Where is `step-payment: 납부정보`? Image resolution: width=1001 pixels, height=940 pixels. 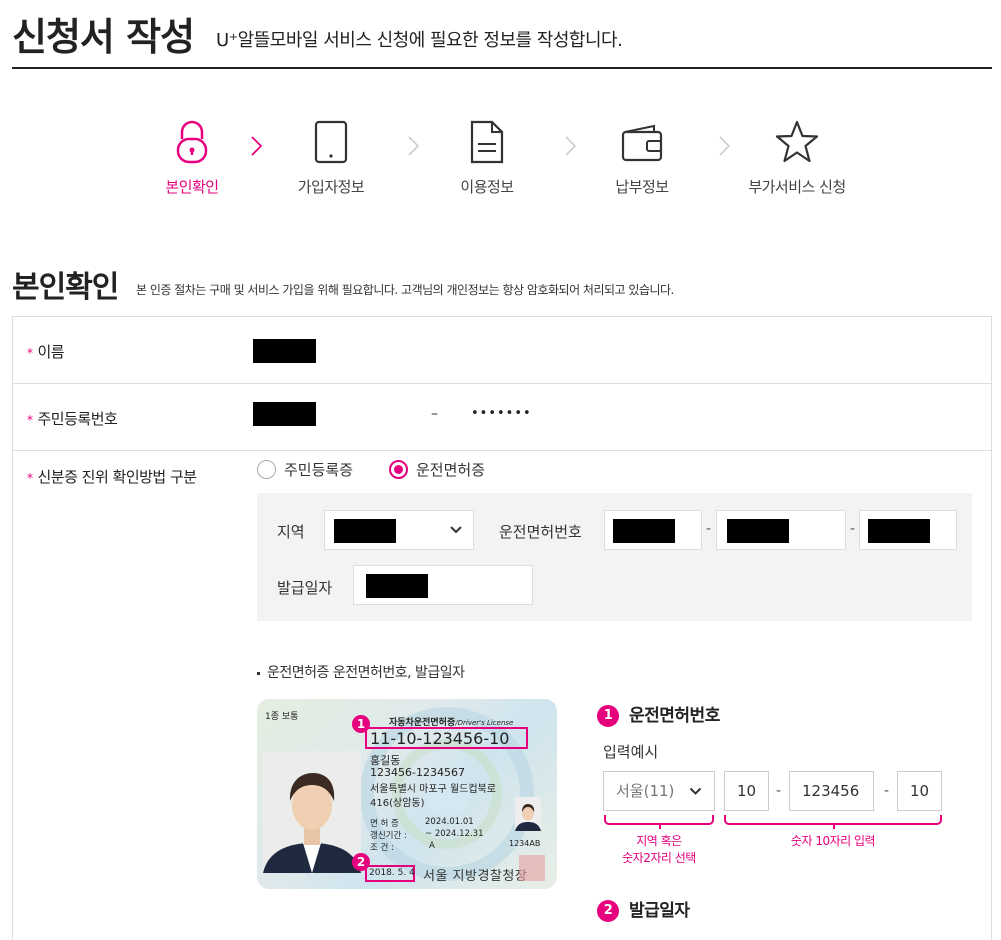
step-payment: 납부정보 is located at coordinates (642, 157).